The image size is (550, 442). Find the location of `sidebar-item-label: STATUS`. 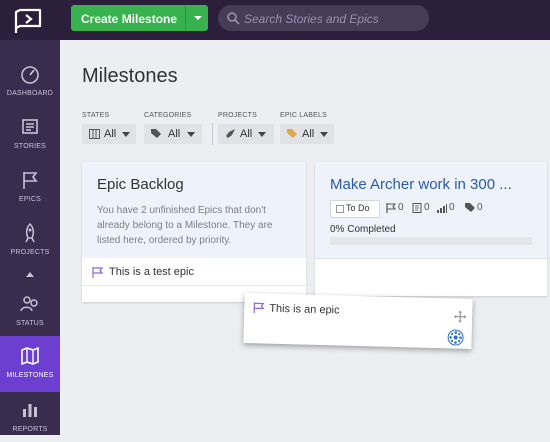

sidebar-item-label: STATUS is located at coordinates (30, 323).